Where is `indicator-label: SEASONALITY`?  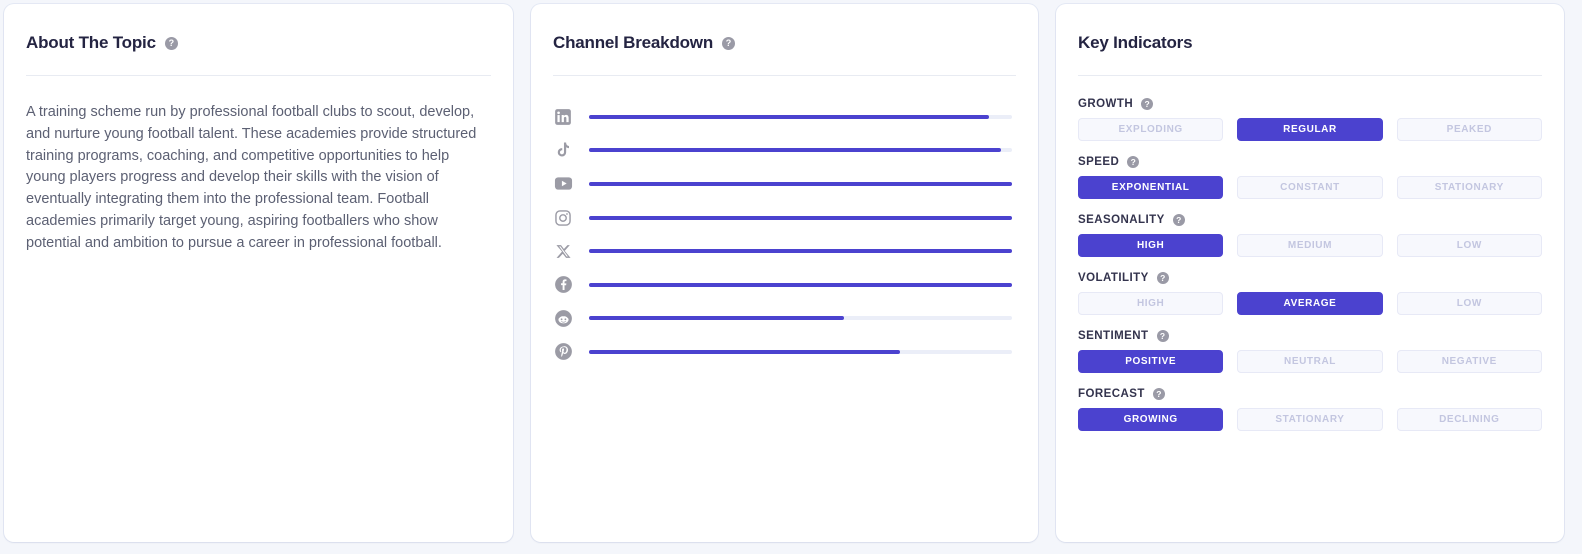 indicator-label: SEASONALITY is located at coordinates (1121, 220).